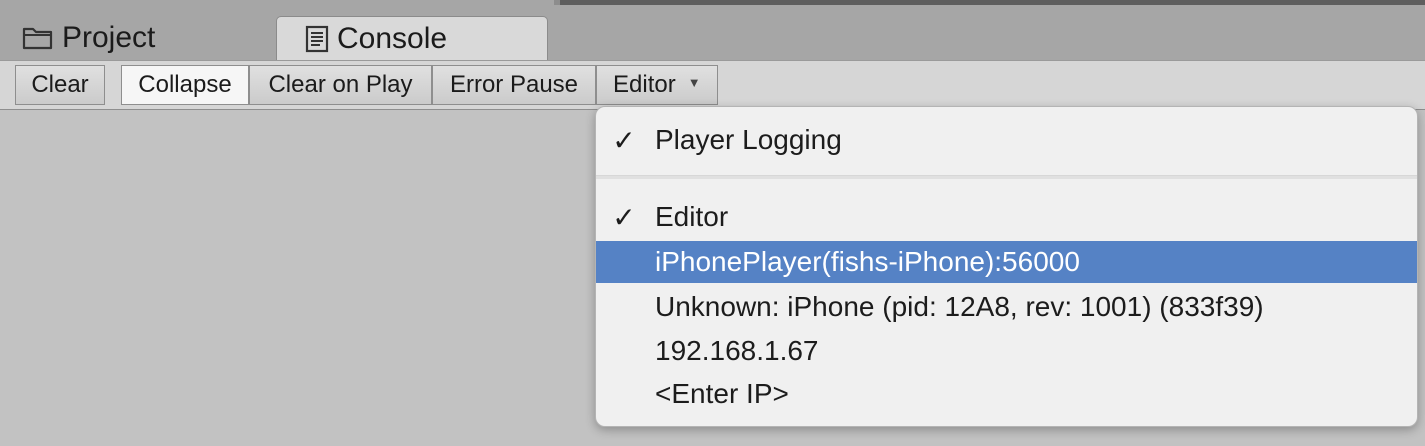 This screenshot has width=1425, height=446. What do you see at coordinates (514, 85) in the screenshot?
I see `error-pause-button: Error Pause` at bounding box center [514, 85].